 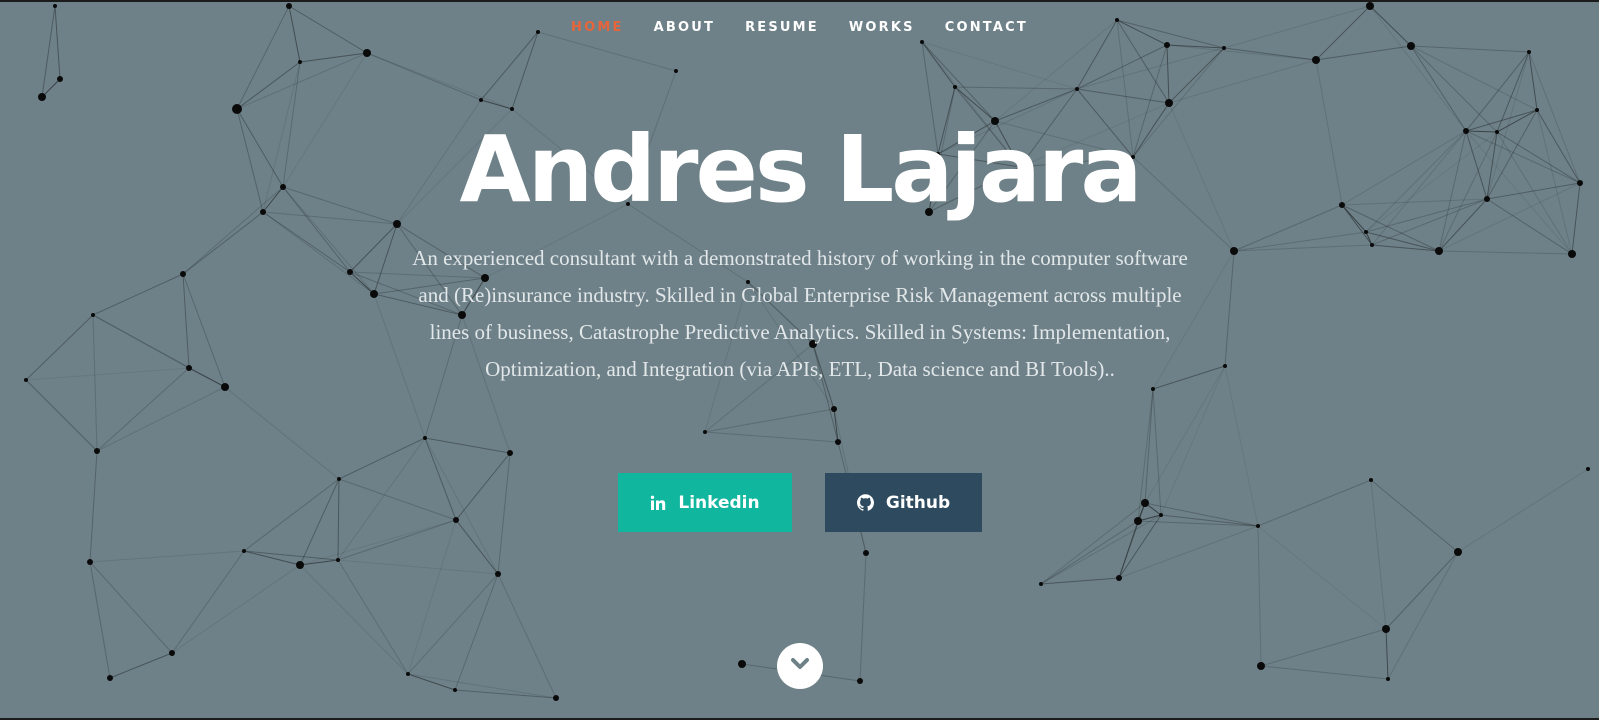 What do you see at coordinates (782, 27) in the screenshot?
I see `nav-resume: RESUME` at bounding box center [782, 27].